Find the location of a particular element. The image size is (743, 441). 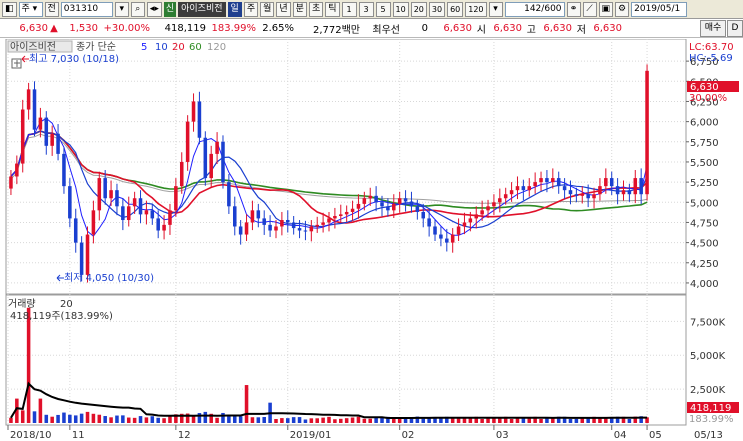

high-label: 고 is located at coordinates (531, 30).